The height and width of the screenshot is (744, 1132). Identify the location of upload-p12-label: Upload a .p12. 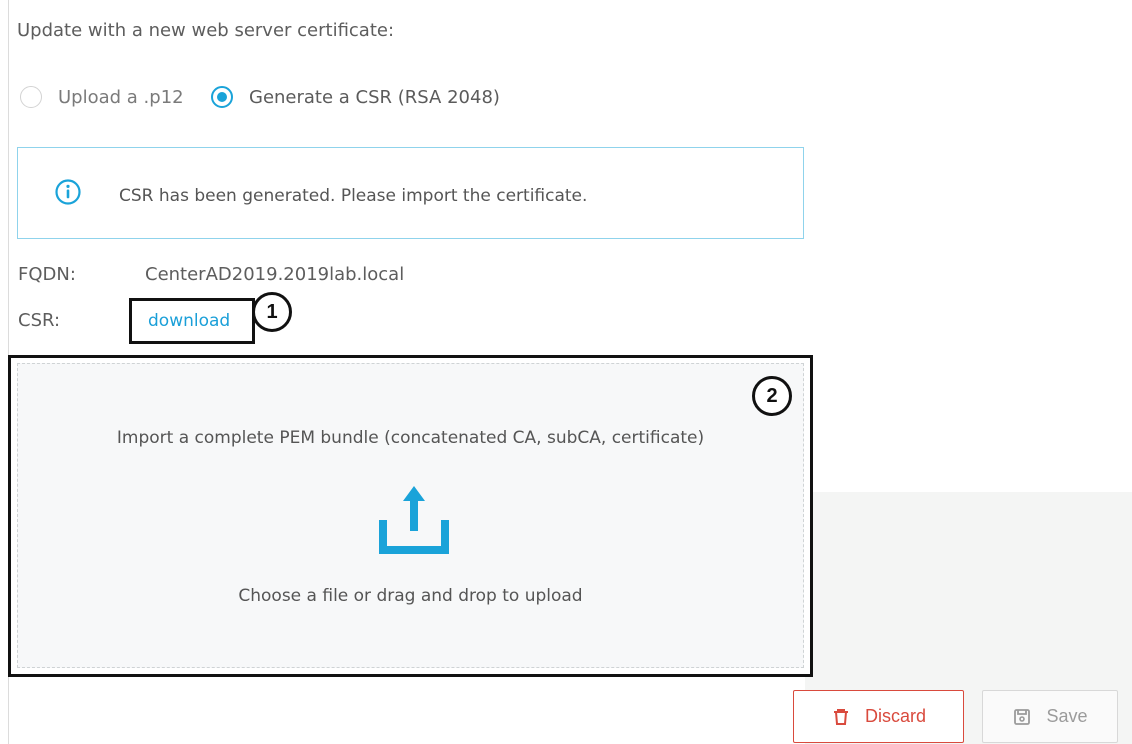
(121, 97).